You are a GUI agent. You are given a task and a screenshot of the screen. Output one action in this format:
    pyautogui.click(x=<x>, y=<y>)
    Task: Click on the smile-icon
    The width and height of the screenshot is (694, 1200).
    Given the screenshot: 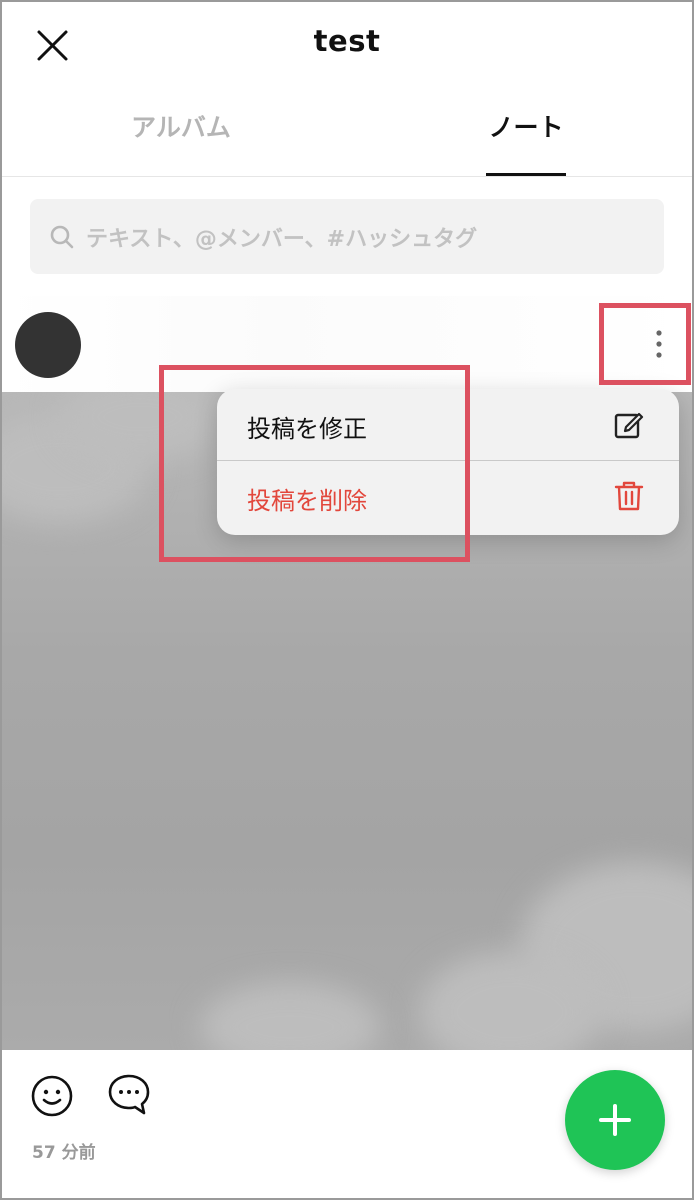 What is the action you would take?
    pyautogui.click(x=52, y=1096)
    